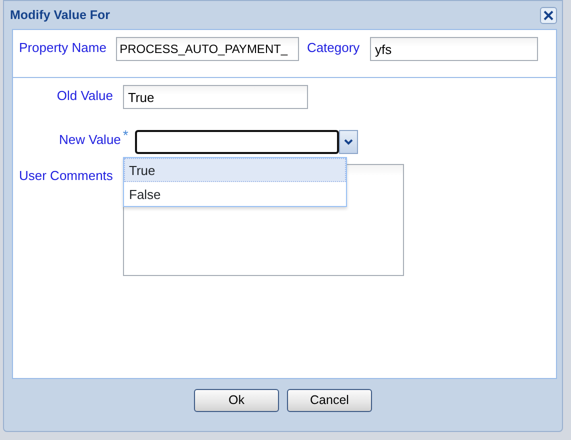 Image resolution: width=571 pixels, height=440 pixels. What do you see at coordinates (215, 97) in the screenshot?
I see `old-value-field: True` at bounding box center [215, 97].